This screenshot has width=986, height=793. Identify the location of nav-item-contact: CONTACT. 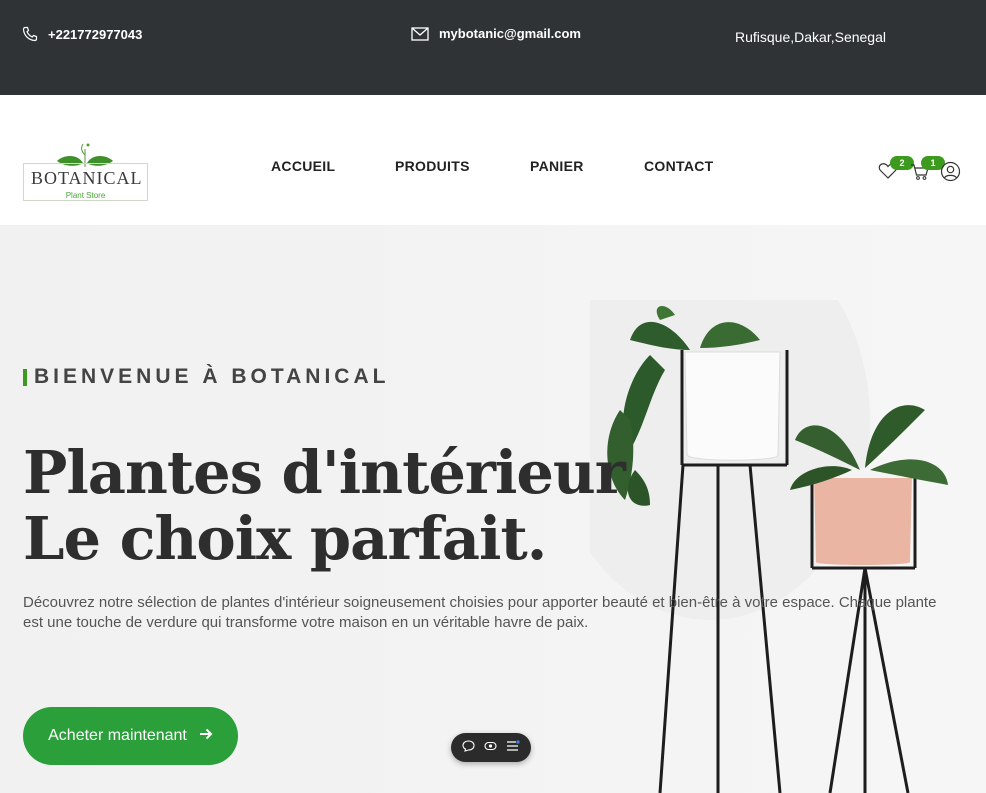
(679, 166).